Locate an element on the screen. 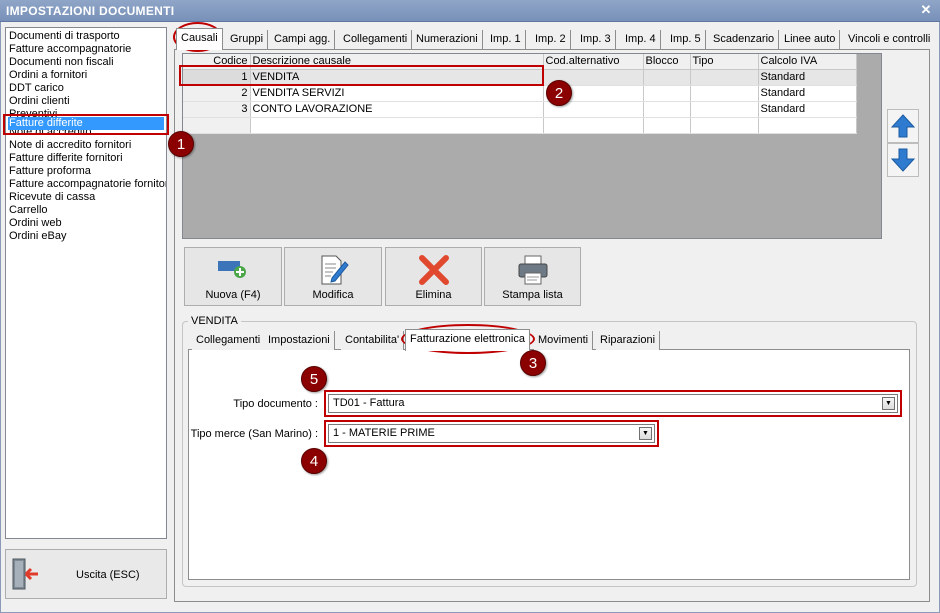 This screenshot has height=613, width=940. tab-detail-riparazioni: Riparazioni is located at coordinates (628, 340).